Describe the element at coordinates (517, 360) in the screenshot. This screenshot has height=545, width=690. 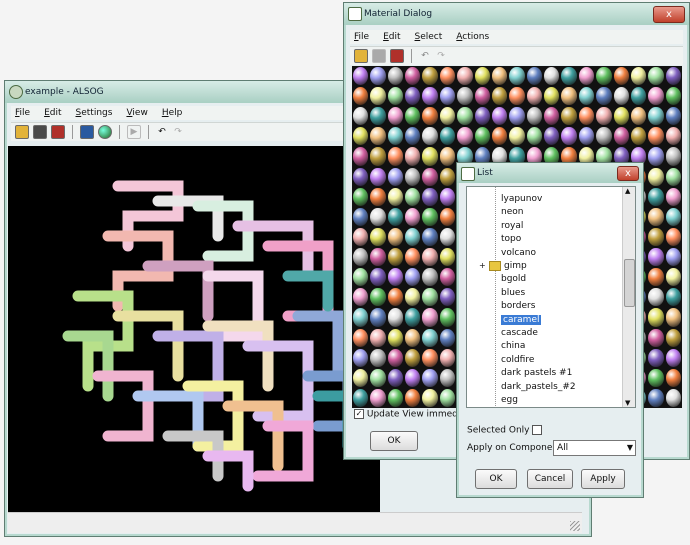
I see `list-item: coldfire` at that location.